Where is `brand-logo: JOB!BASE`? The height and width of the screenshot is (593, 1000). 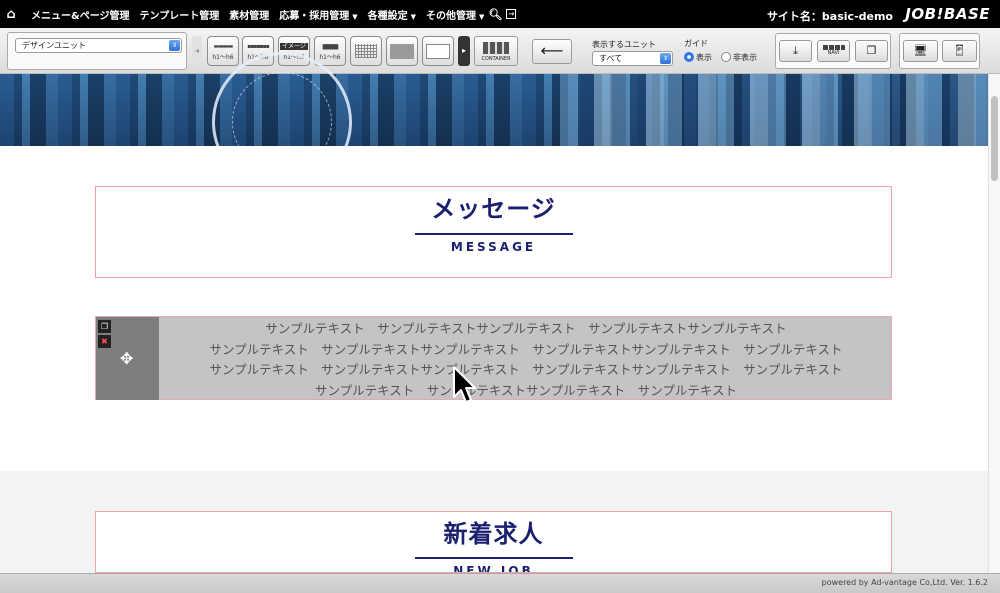
brand-logo: JOB!BASE is located at coordinates (947, 14).